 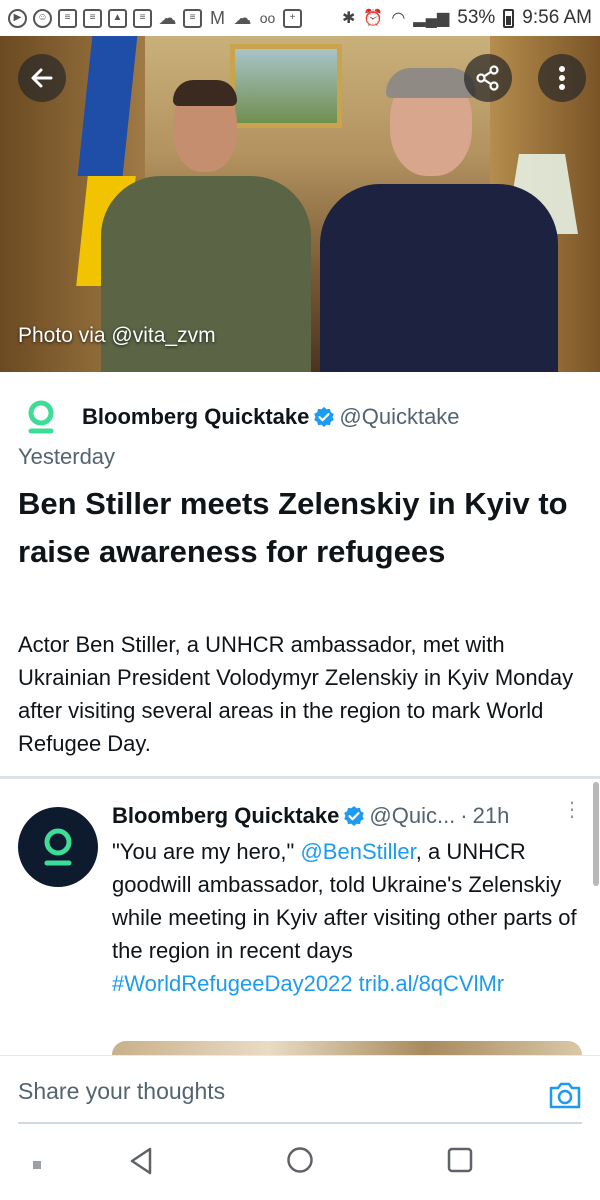 I want to click on system-status: ✱ ⏰ ◠ ▂▄▆ 53% 9:56 AM, so click(x=467, y=18).